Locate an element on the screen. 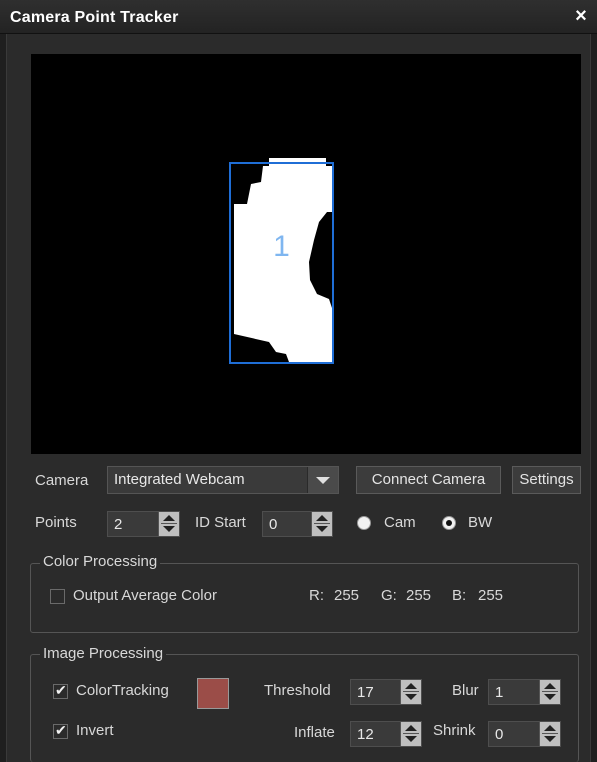  threshold-label: Threshold is located at coordinates (297, 690).